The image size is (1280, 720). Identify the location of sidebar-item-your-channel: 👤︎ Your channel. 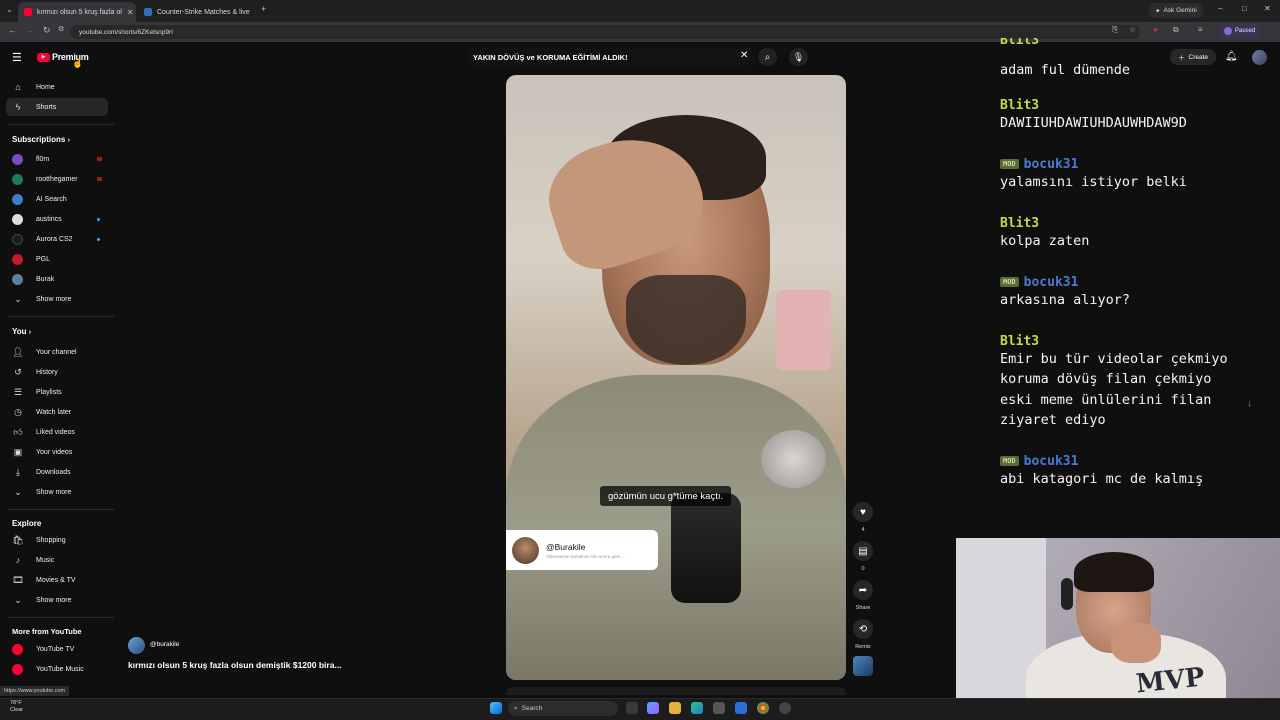
(57, 352).